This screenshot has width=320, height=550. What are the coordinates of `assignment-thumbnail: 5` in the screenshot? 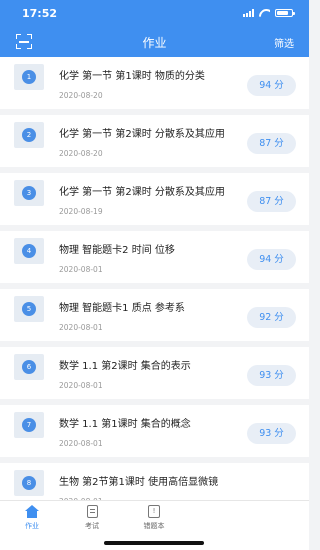 It's located at (29, 309).